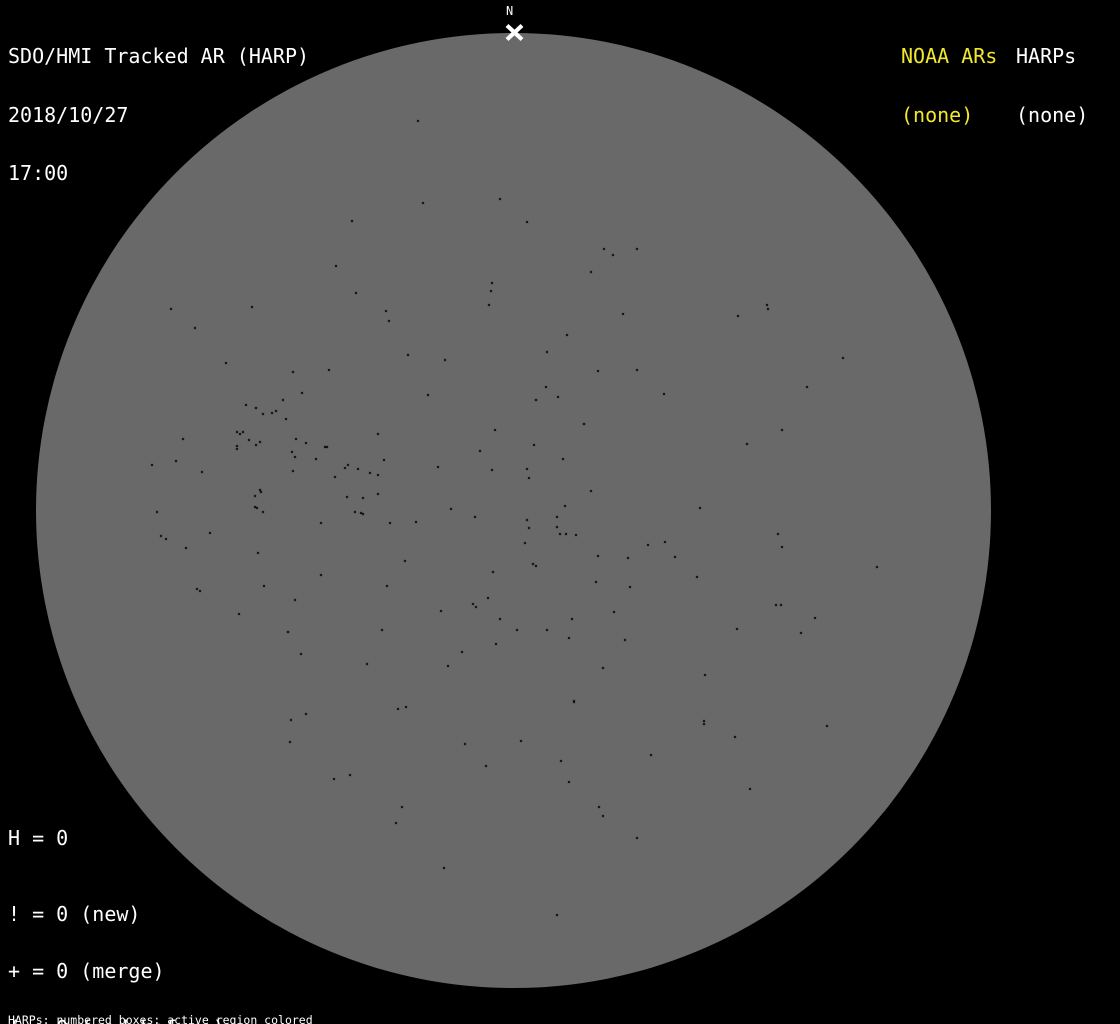 The image size is (1120, 1024). I want to click on noaa-ars-header: NOAA ARs, so click(949, 56).